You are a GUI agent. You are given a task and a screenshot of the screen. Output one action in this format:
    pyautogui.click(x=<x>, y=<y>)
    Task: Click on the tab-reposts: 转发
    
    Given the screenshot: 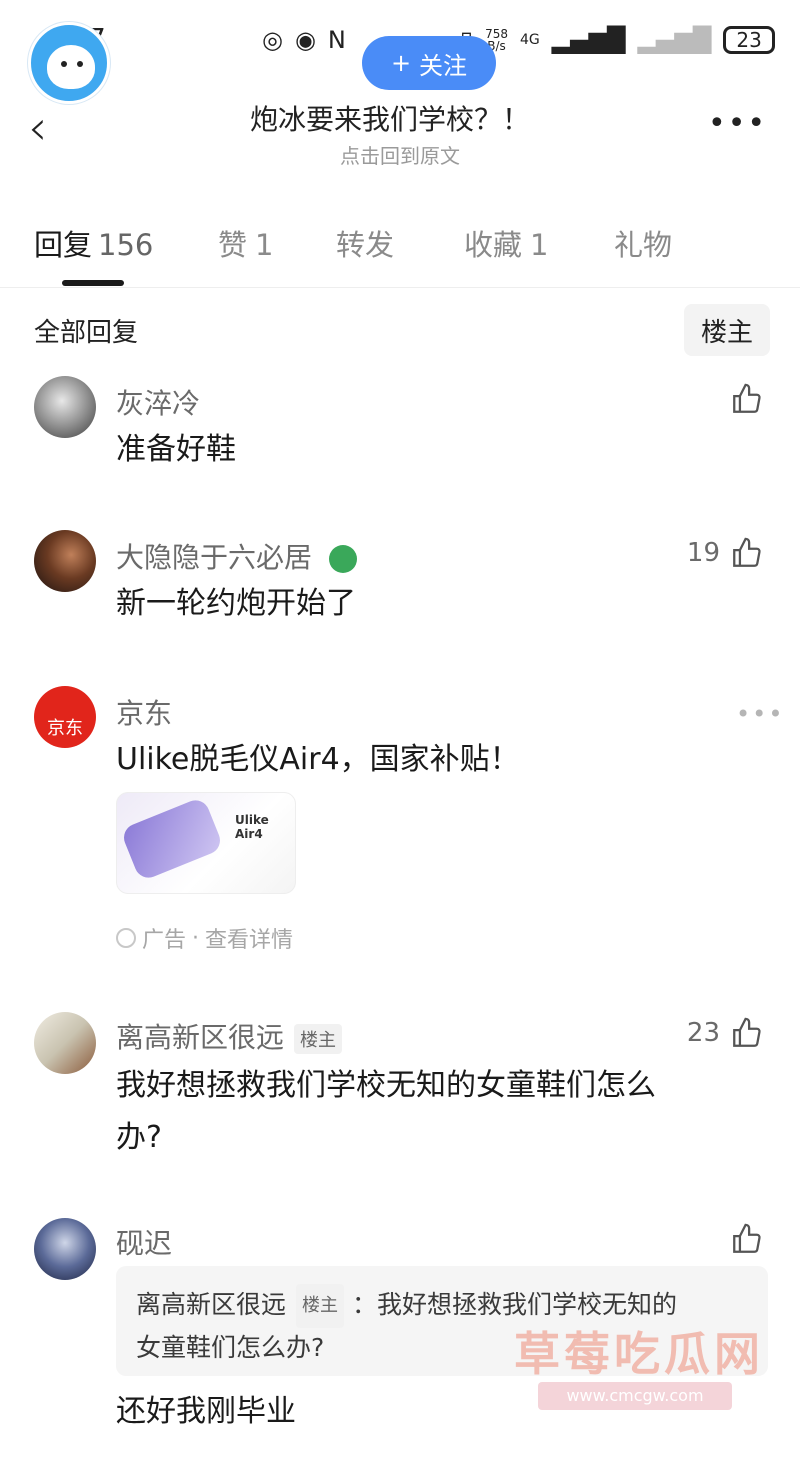 What is the action you would take?
    pyautogui.click(x=365, y=243)
    